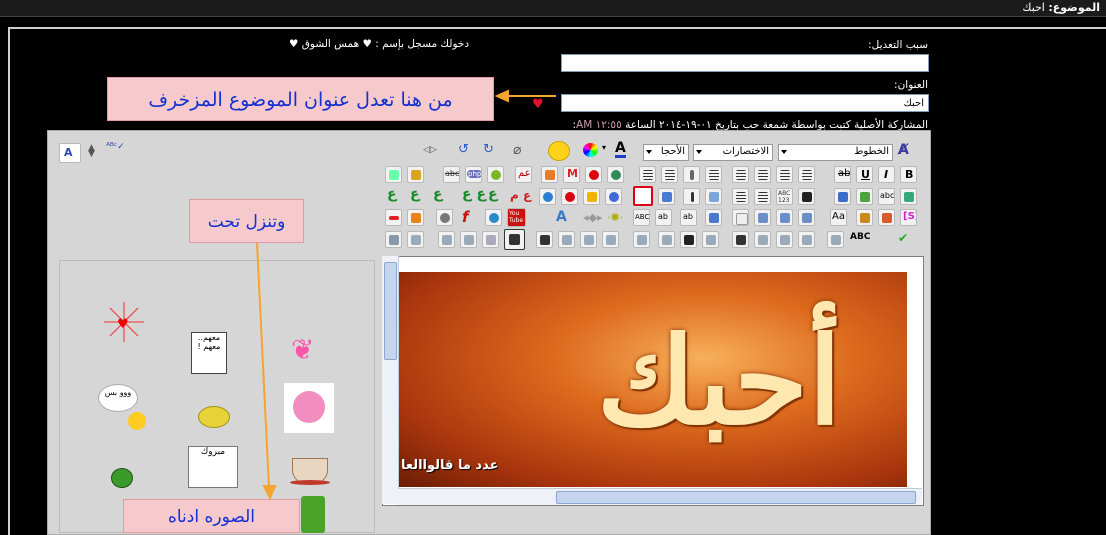 This screenshot has height=535, width=1106. Describe the element at coordinates (263, 365) in the screenshot. I see `scroll-arrow` at that location.